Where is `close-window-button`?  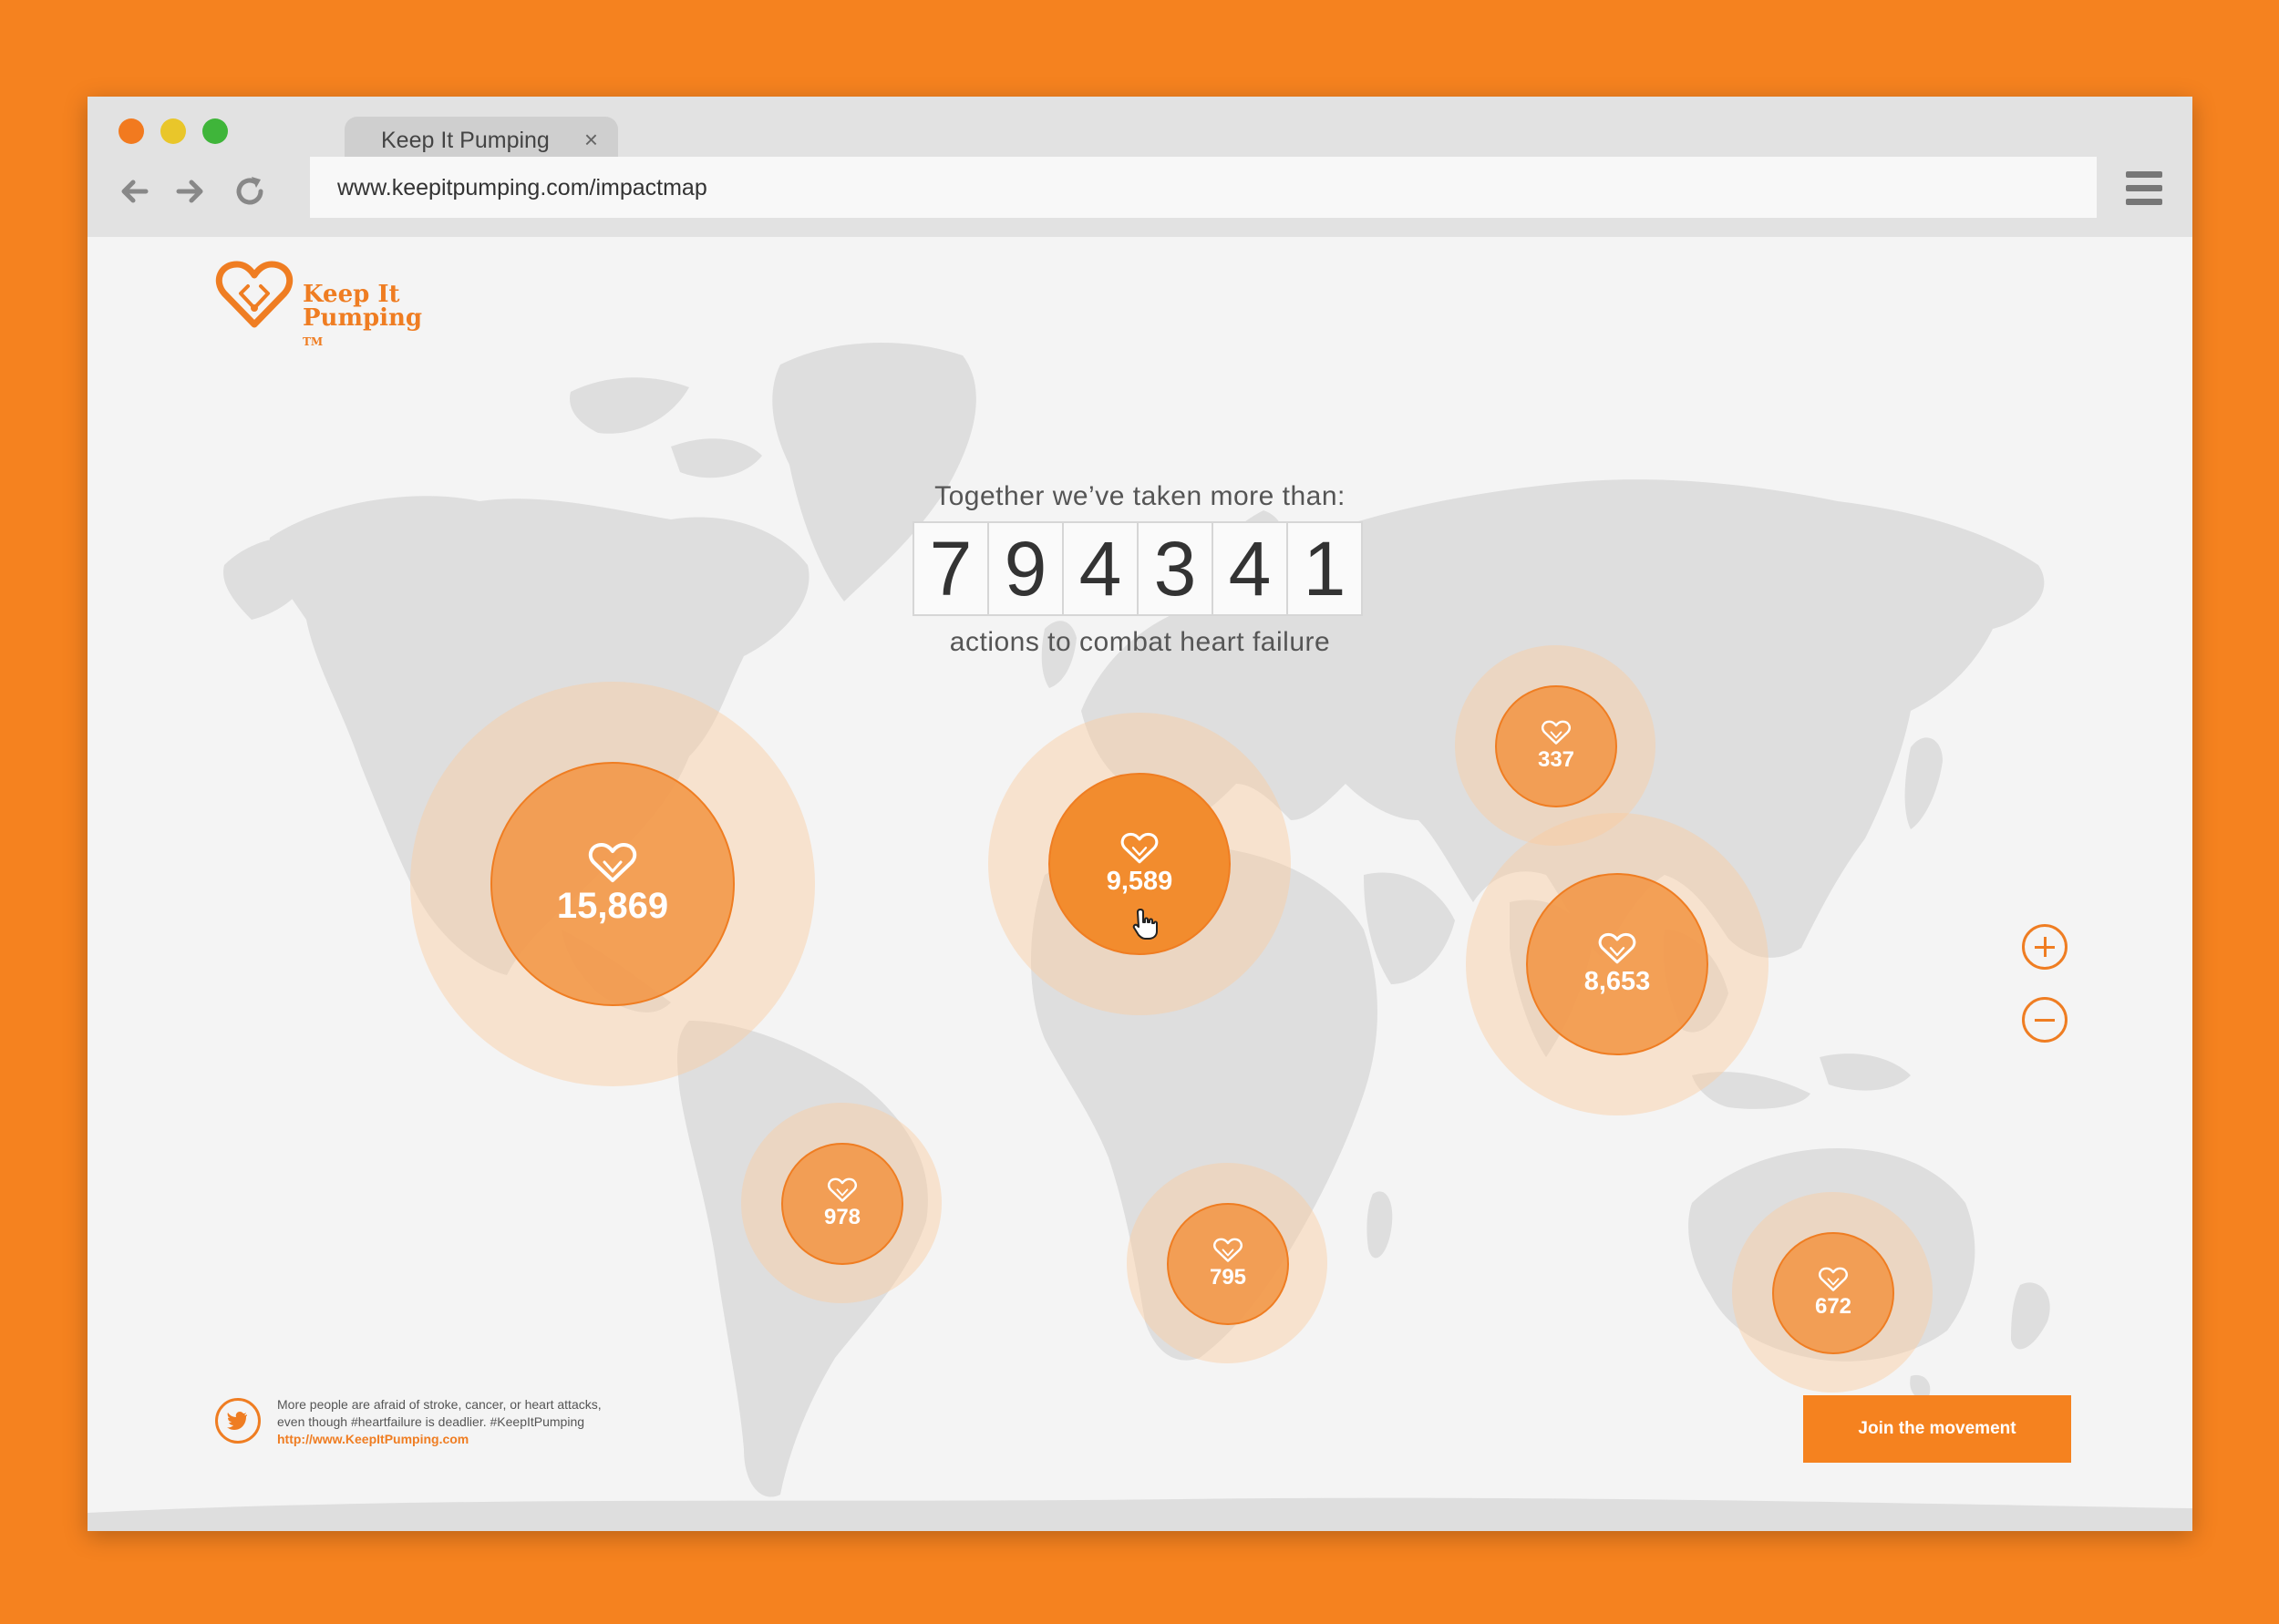
close-window-button is located at coordinates (131, 131).